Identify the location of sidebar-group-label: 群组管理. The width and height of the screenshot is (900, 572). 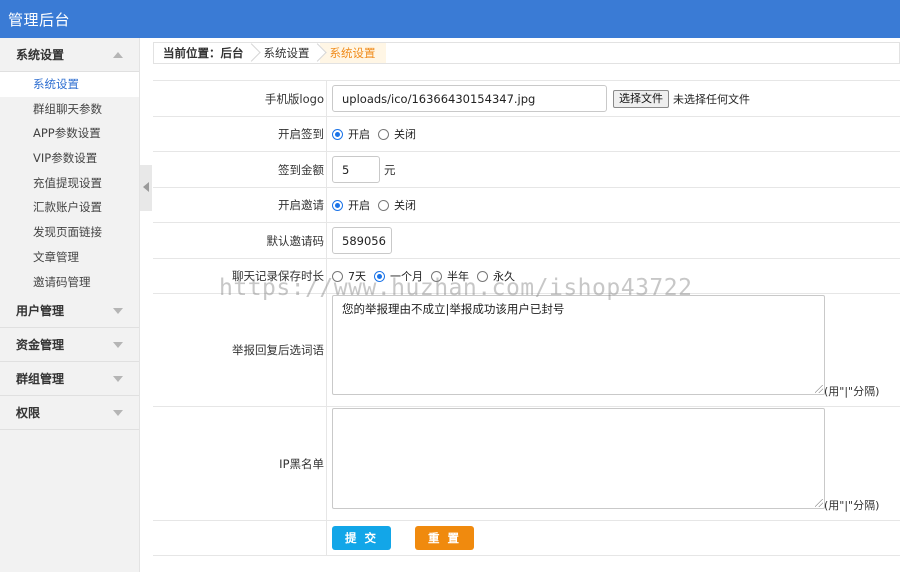
(40, 379).